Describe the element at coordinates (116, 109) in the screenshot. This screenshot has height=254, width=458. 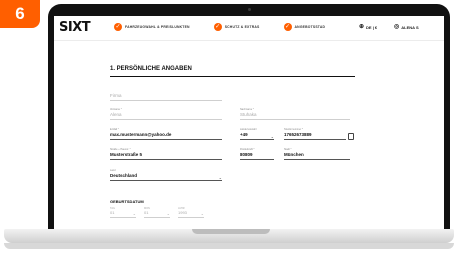
I see `first-name-label: Vorname *` at that location.